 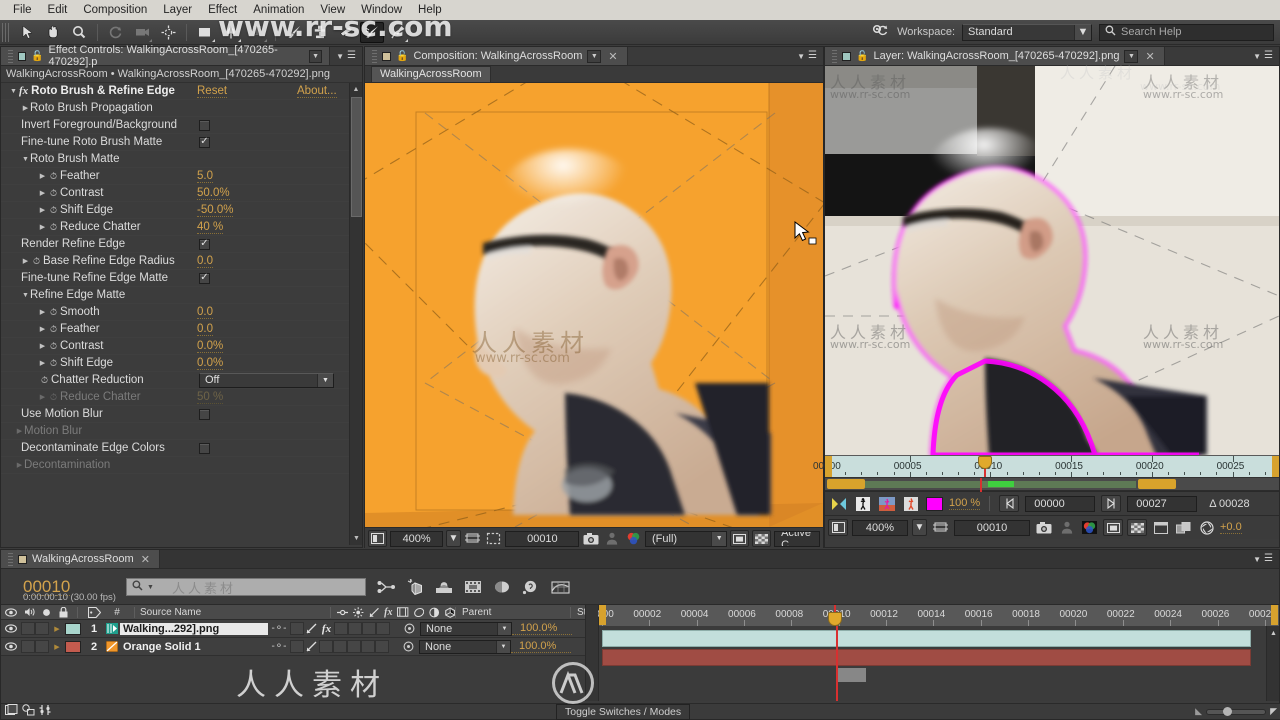 I want to click on timeline-playhead, so click(x=837, y=663).